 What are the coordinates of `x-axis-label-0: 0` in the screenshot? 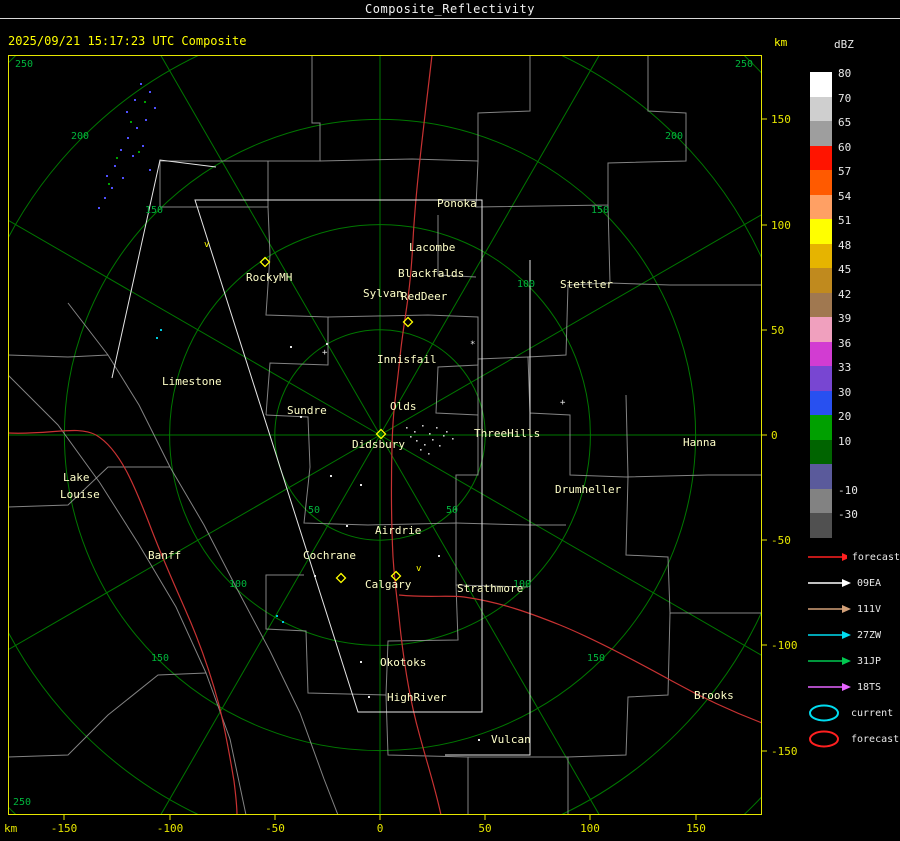 It's located at (380, 828).